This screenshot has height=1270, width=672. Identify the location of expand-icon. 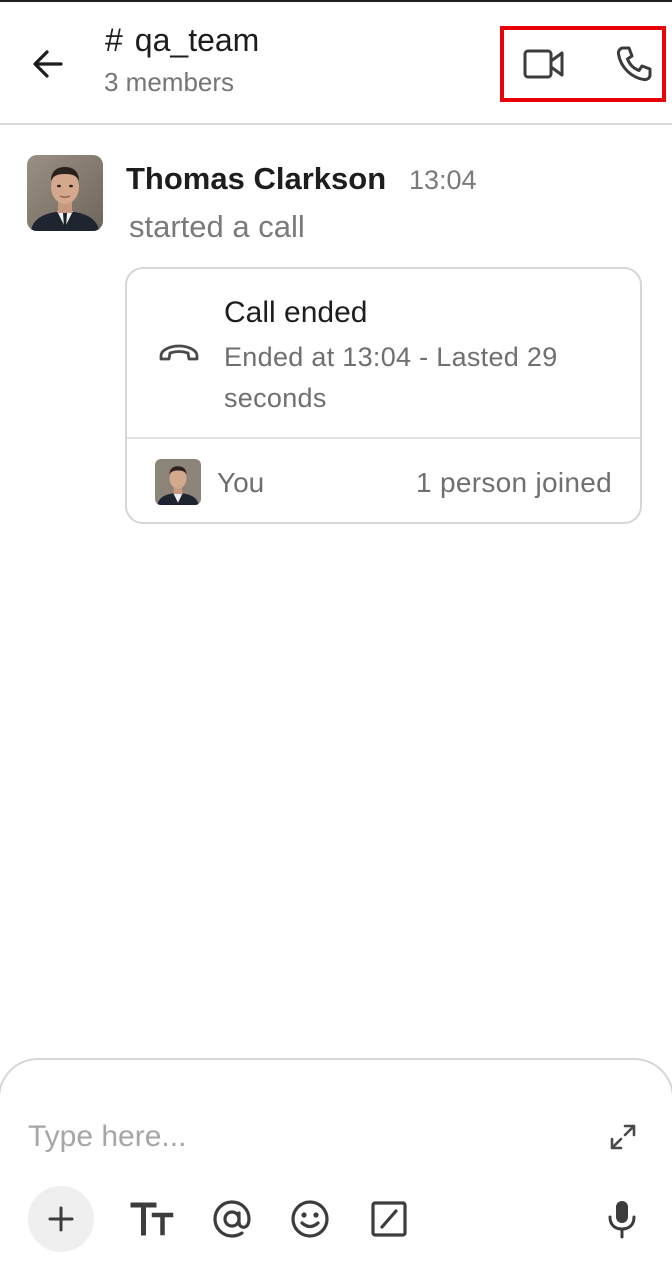
(623, 1137).